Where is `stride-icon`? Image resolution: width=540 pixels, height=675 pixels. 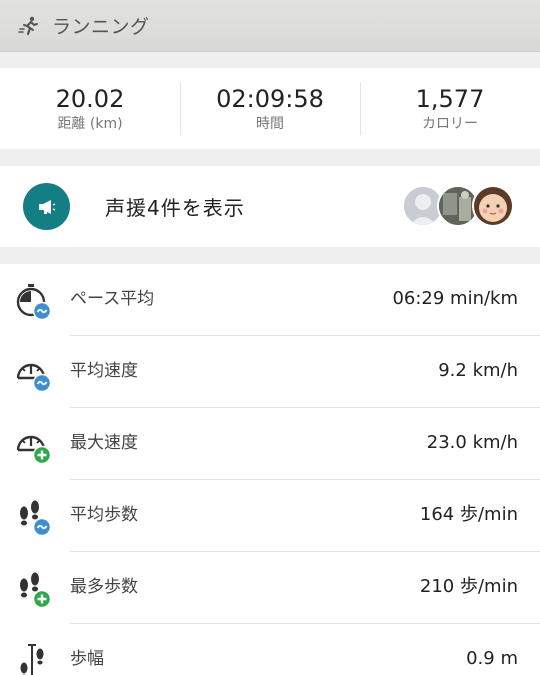
stride-icon is located at coordinates (34, 658).